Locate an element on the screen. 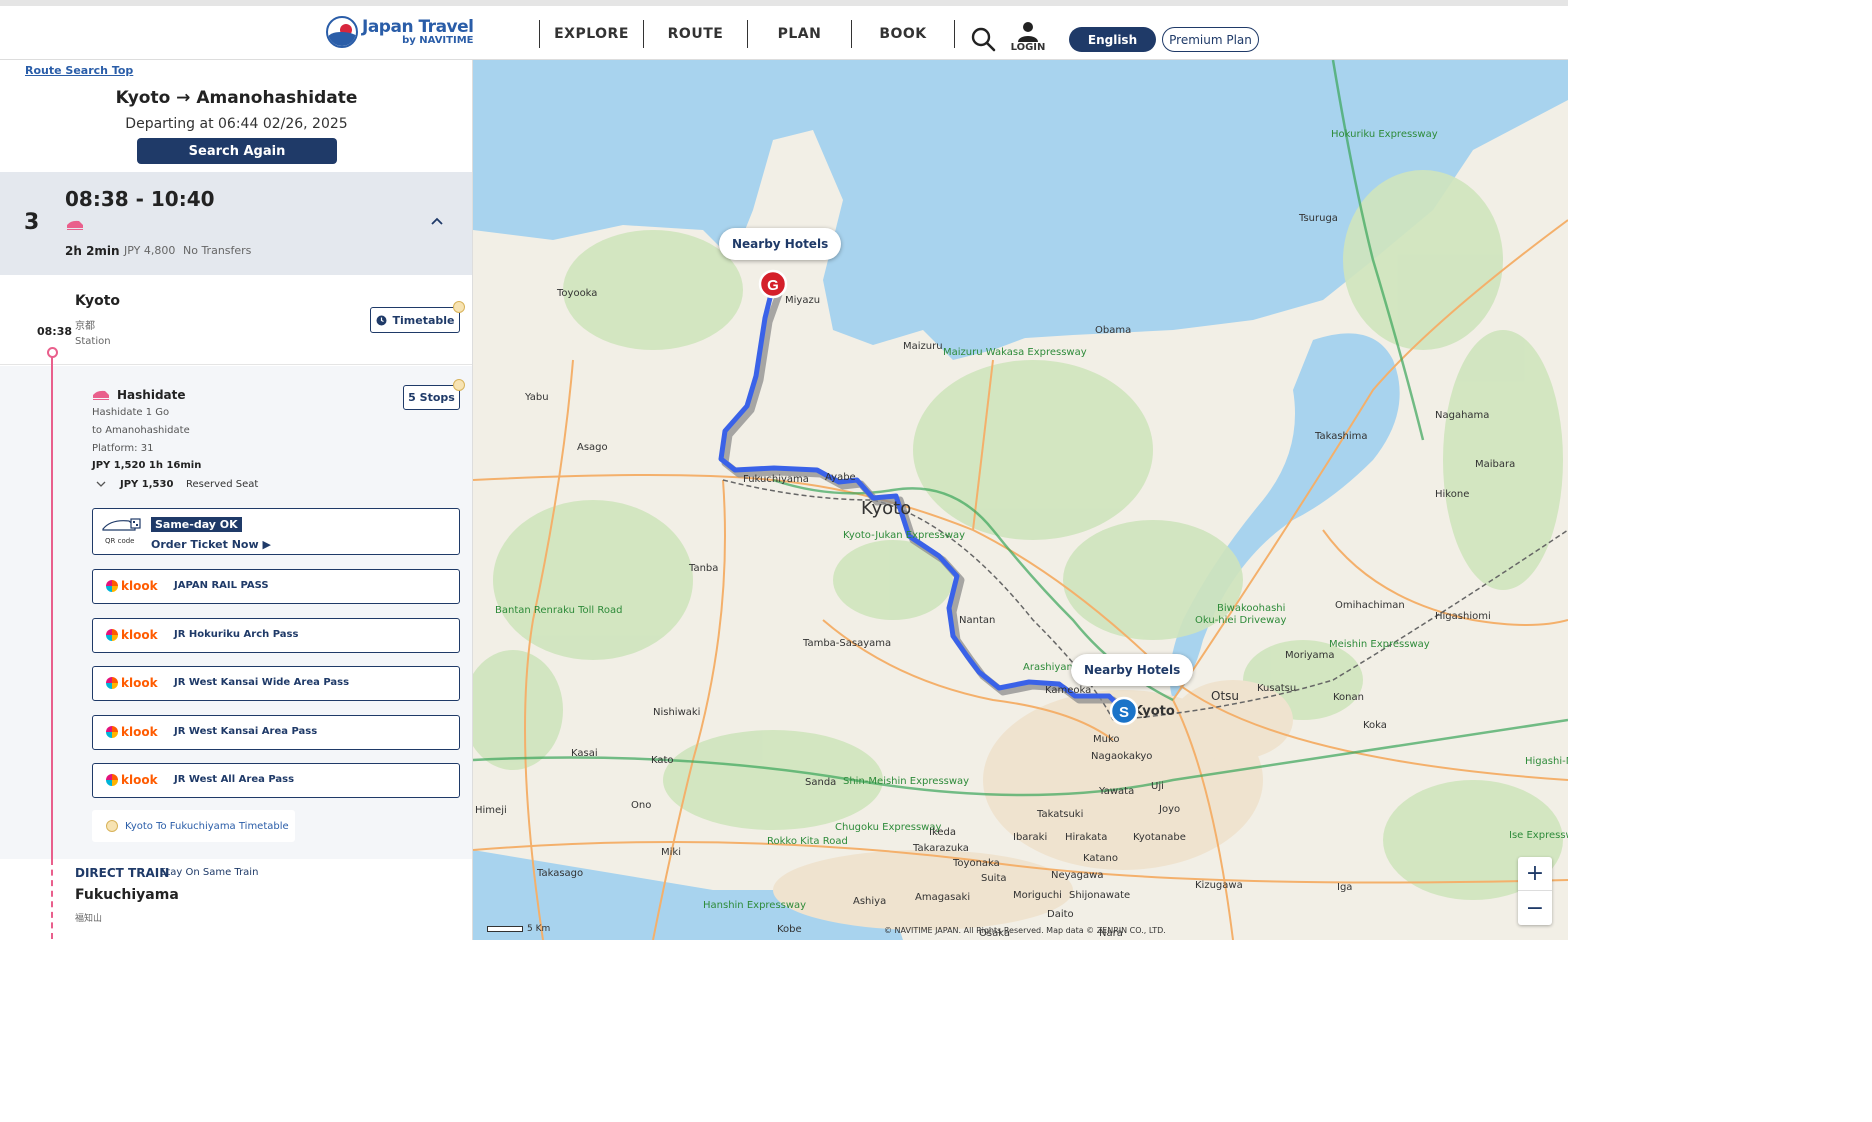 This screenshot has height=1122, width=1872. pass-name: JR West Kansai Wide Area Pass is located at coordinates (262, 682).